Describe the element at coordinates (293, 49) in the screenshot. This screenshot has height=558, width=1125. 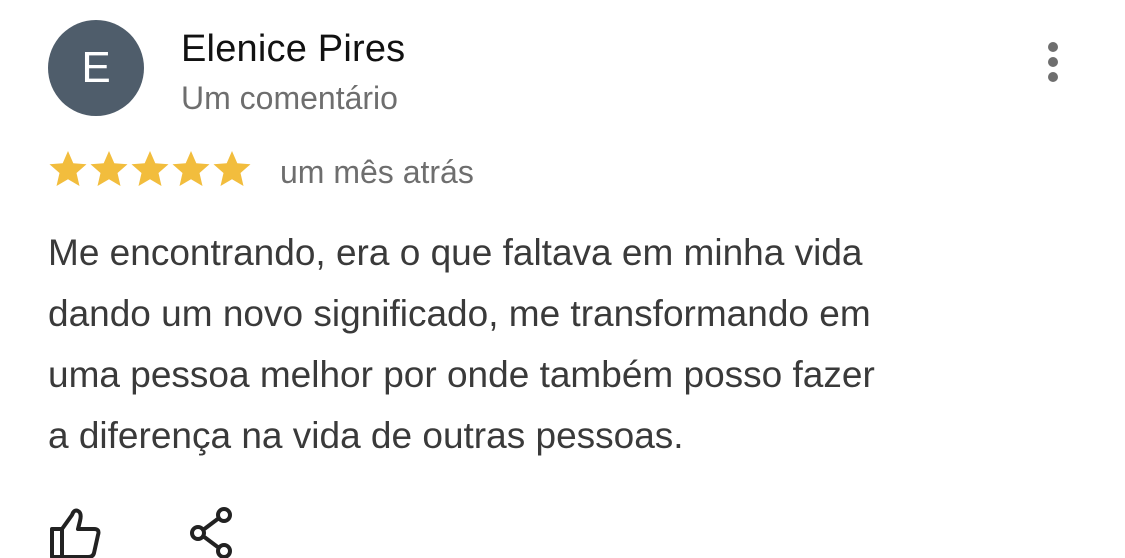
I see `author-name: Elenice Pires` at that location.